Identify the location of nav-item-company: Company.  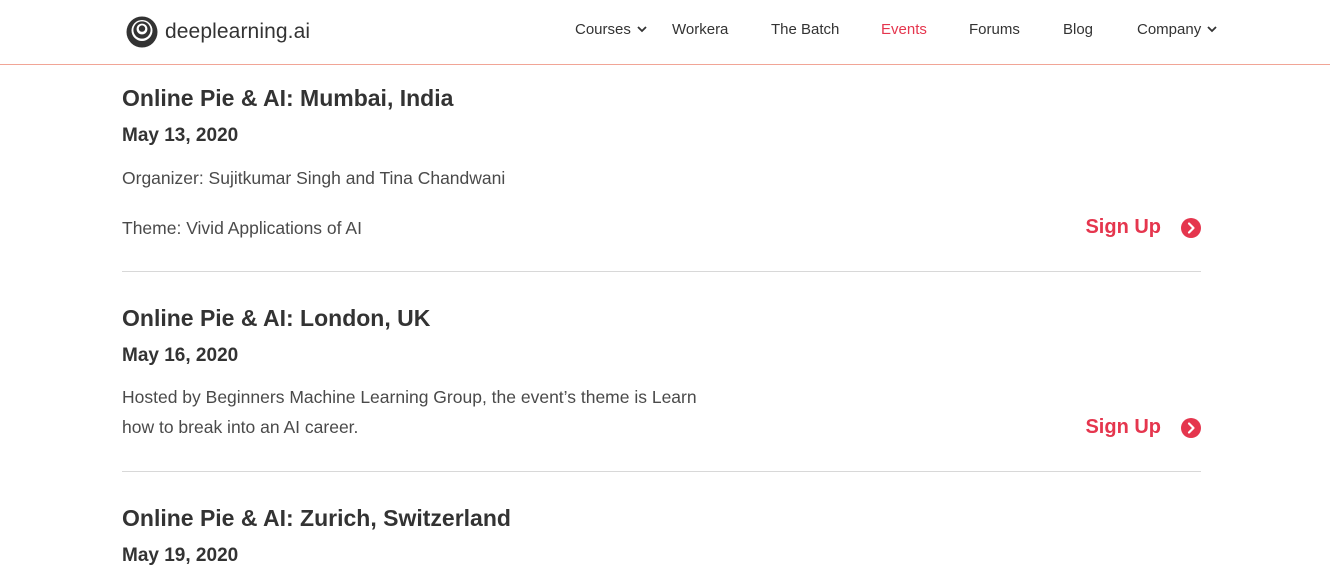
(1177, 29).